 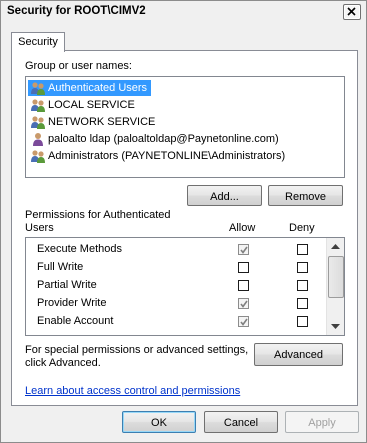 I want to click on scroll-up-button, so click(x=335, y=246).